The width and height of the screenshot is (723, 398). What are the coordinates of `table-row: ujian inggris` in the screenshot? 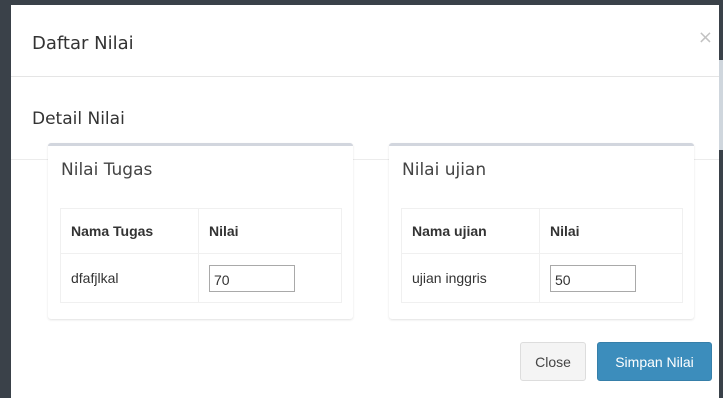 It's located at (542, 278).